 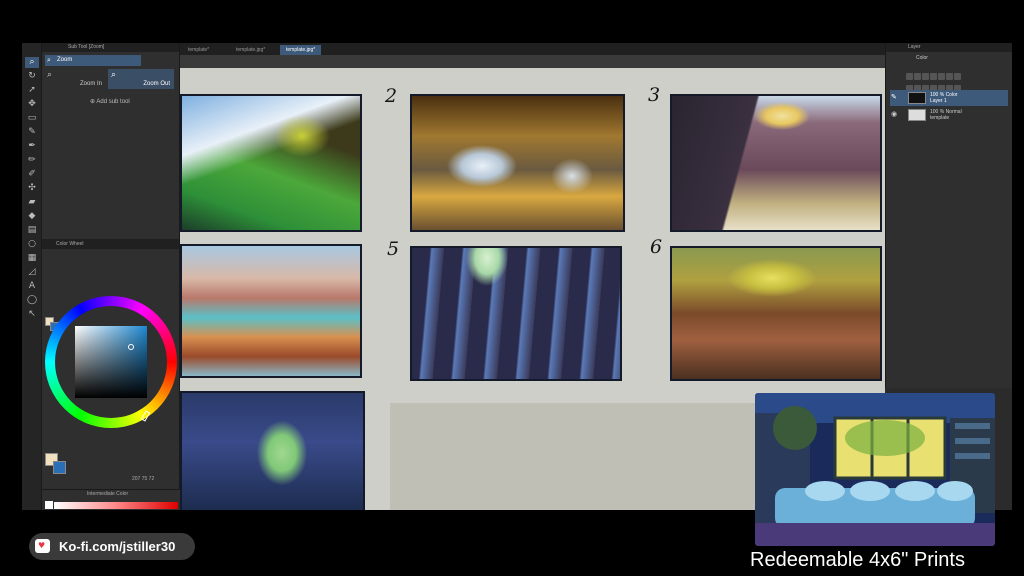 I want to click on frame-tool-icon: ▦, so click(x=32, y=258).